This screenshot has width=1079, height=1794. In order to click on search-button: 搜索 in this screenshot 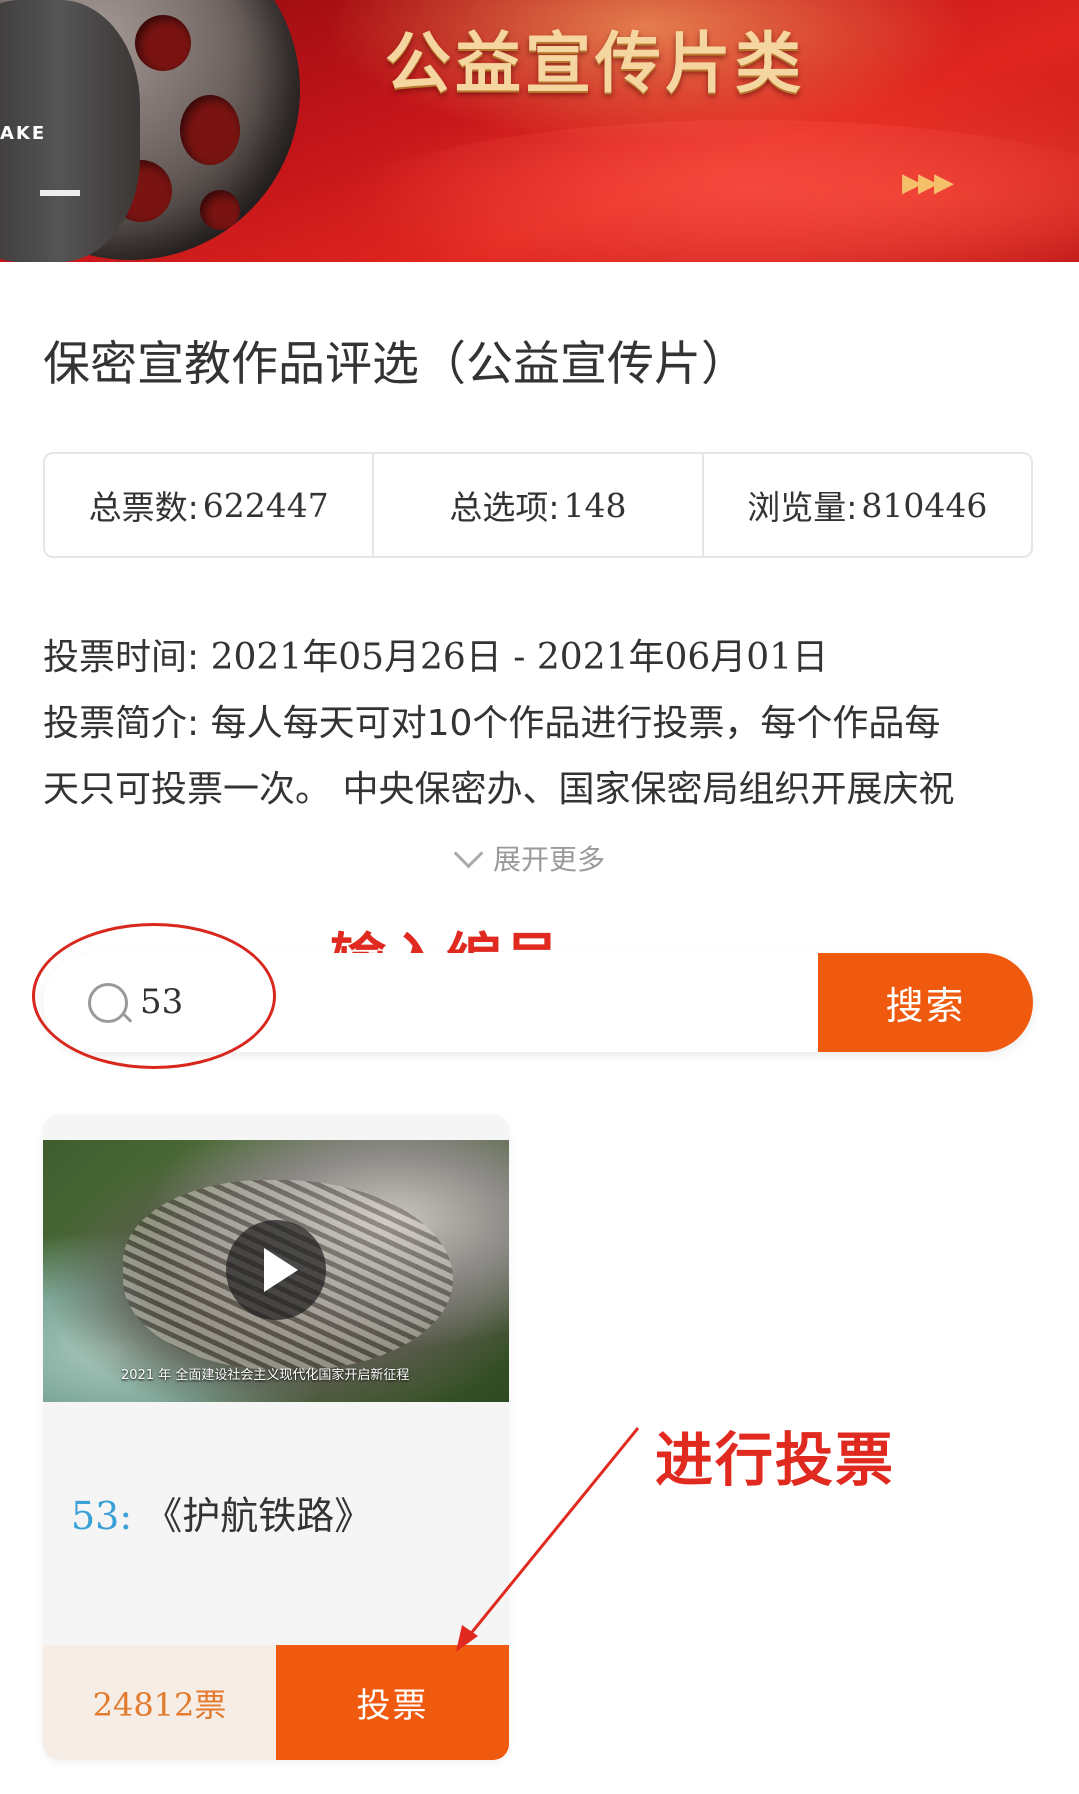, I will do `click(925, 1002)`.